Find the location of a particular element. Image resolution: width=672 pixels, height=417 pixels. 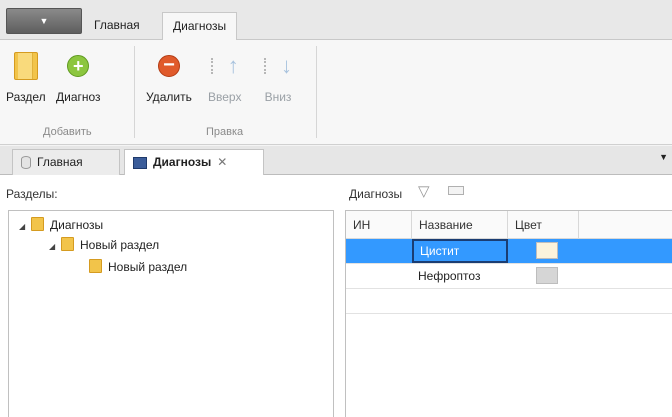

tree-node: ◢ Новый раздел is located at coordinates (104, 245).